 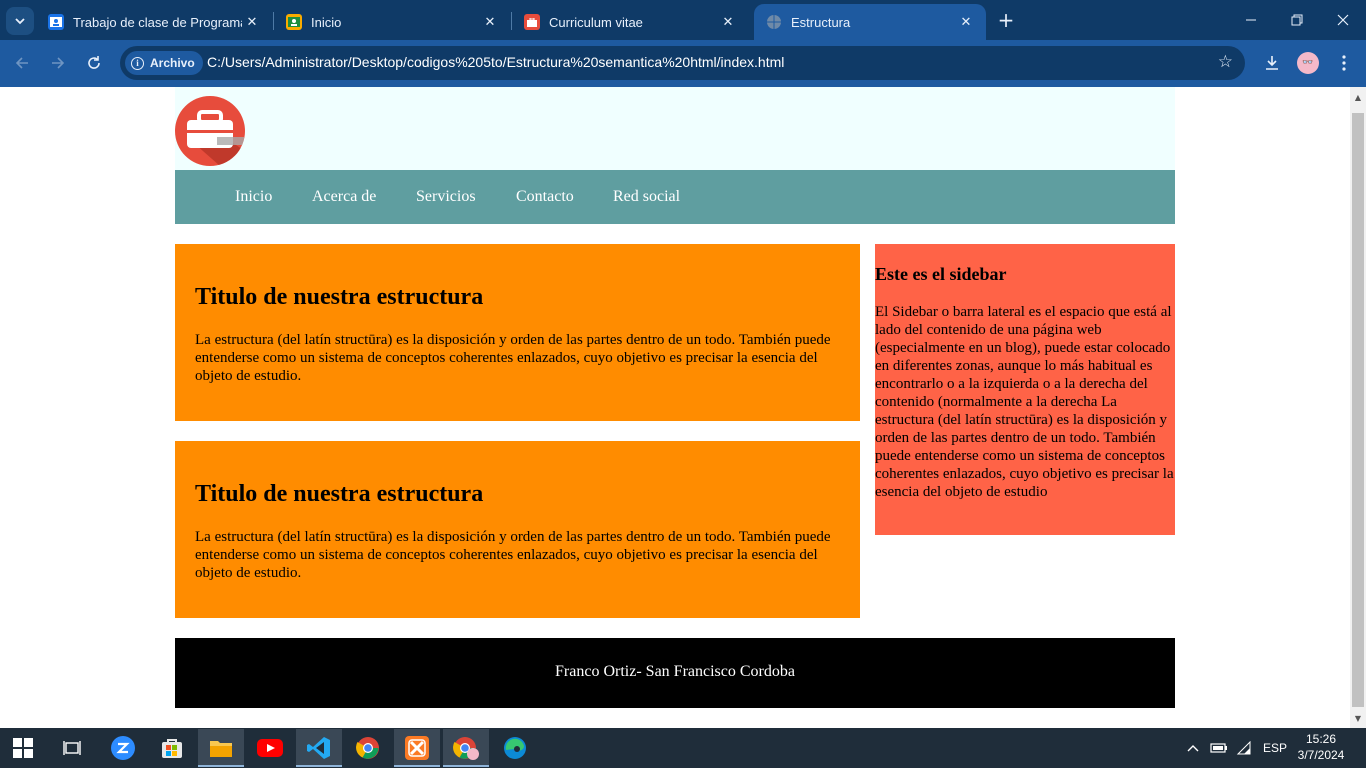 I want to click on tab-search-button, so click(x=20, y=21).